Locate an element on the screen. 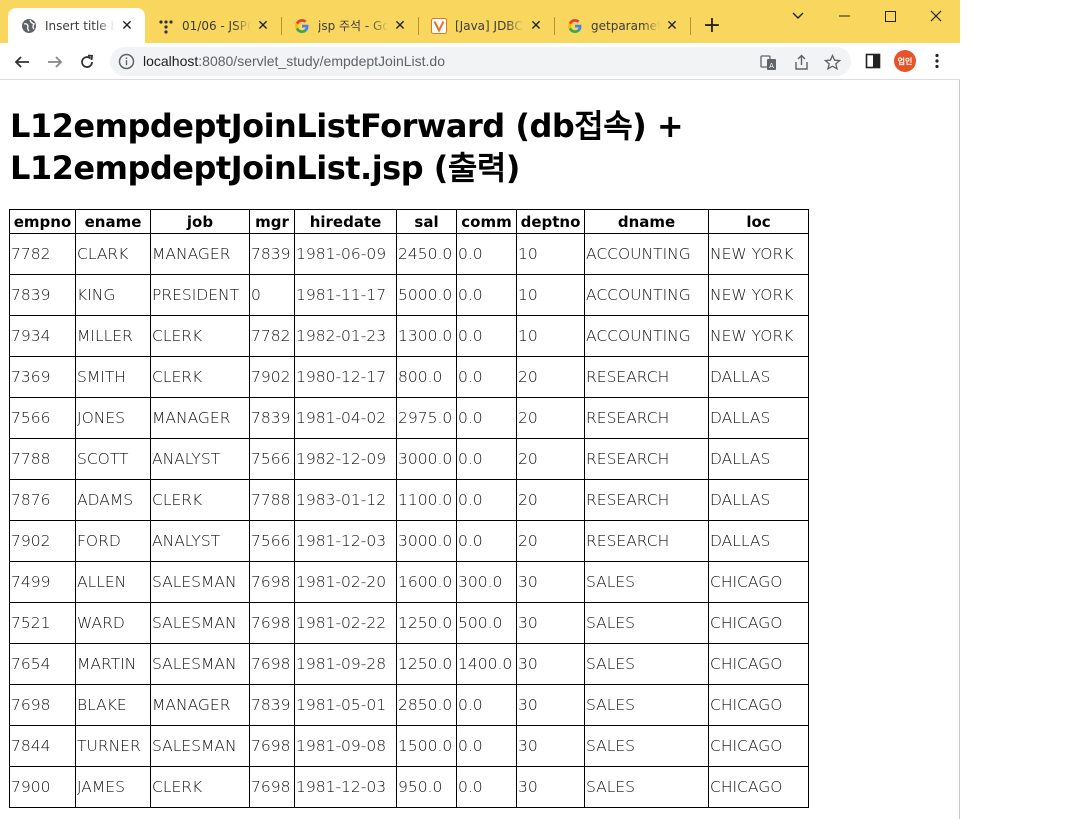  cell-ename: MARTIN is located at coordinates (113, 664).